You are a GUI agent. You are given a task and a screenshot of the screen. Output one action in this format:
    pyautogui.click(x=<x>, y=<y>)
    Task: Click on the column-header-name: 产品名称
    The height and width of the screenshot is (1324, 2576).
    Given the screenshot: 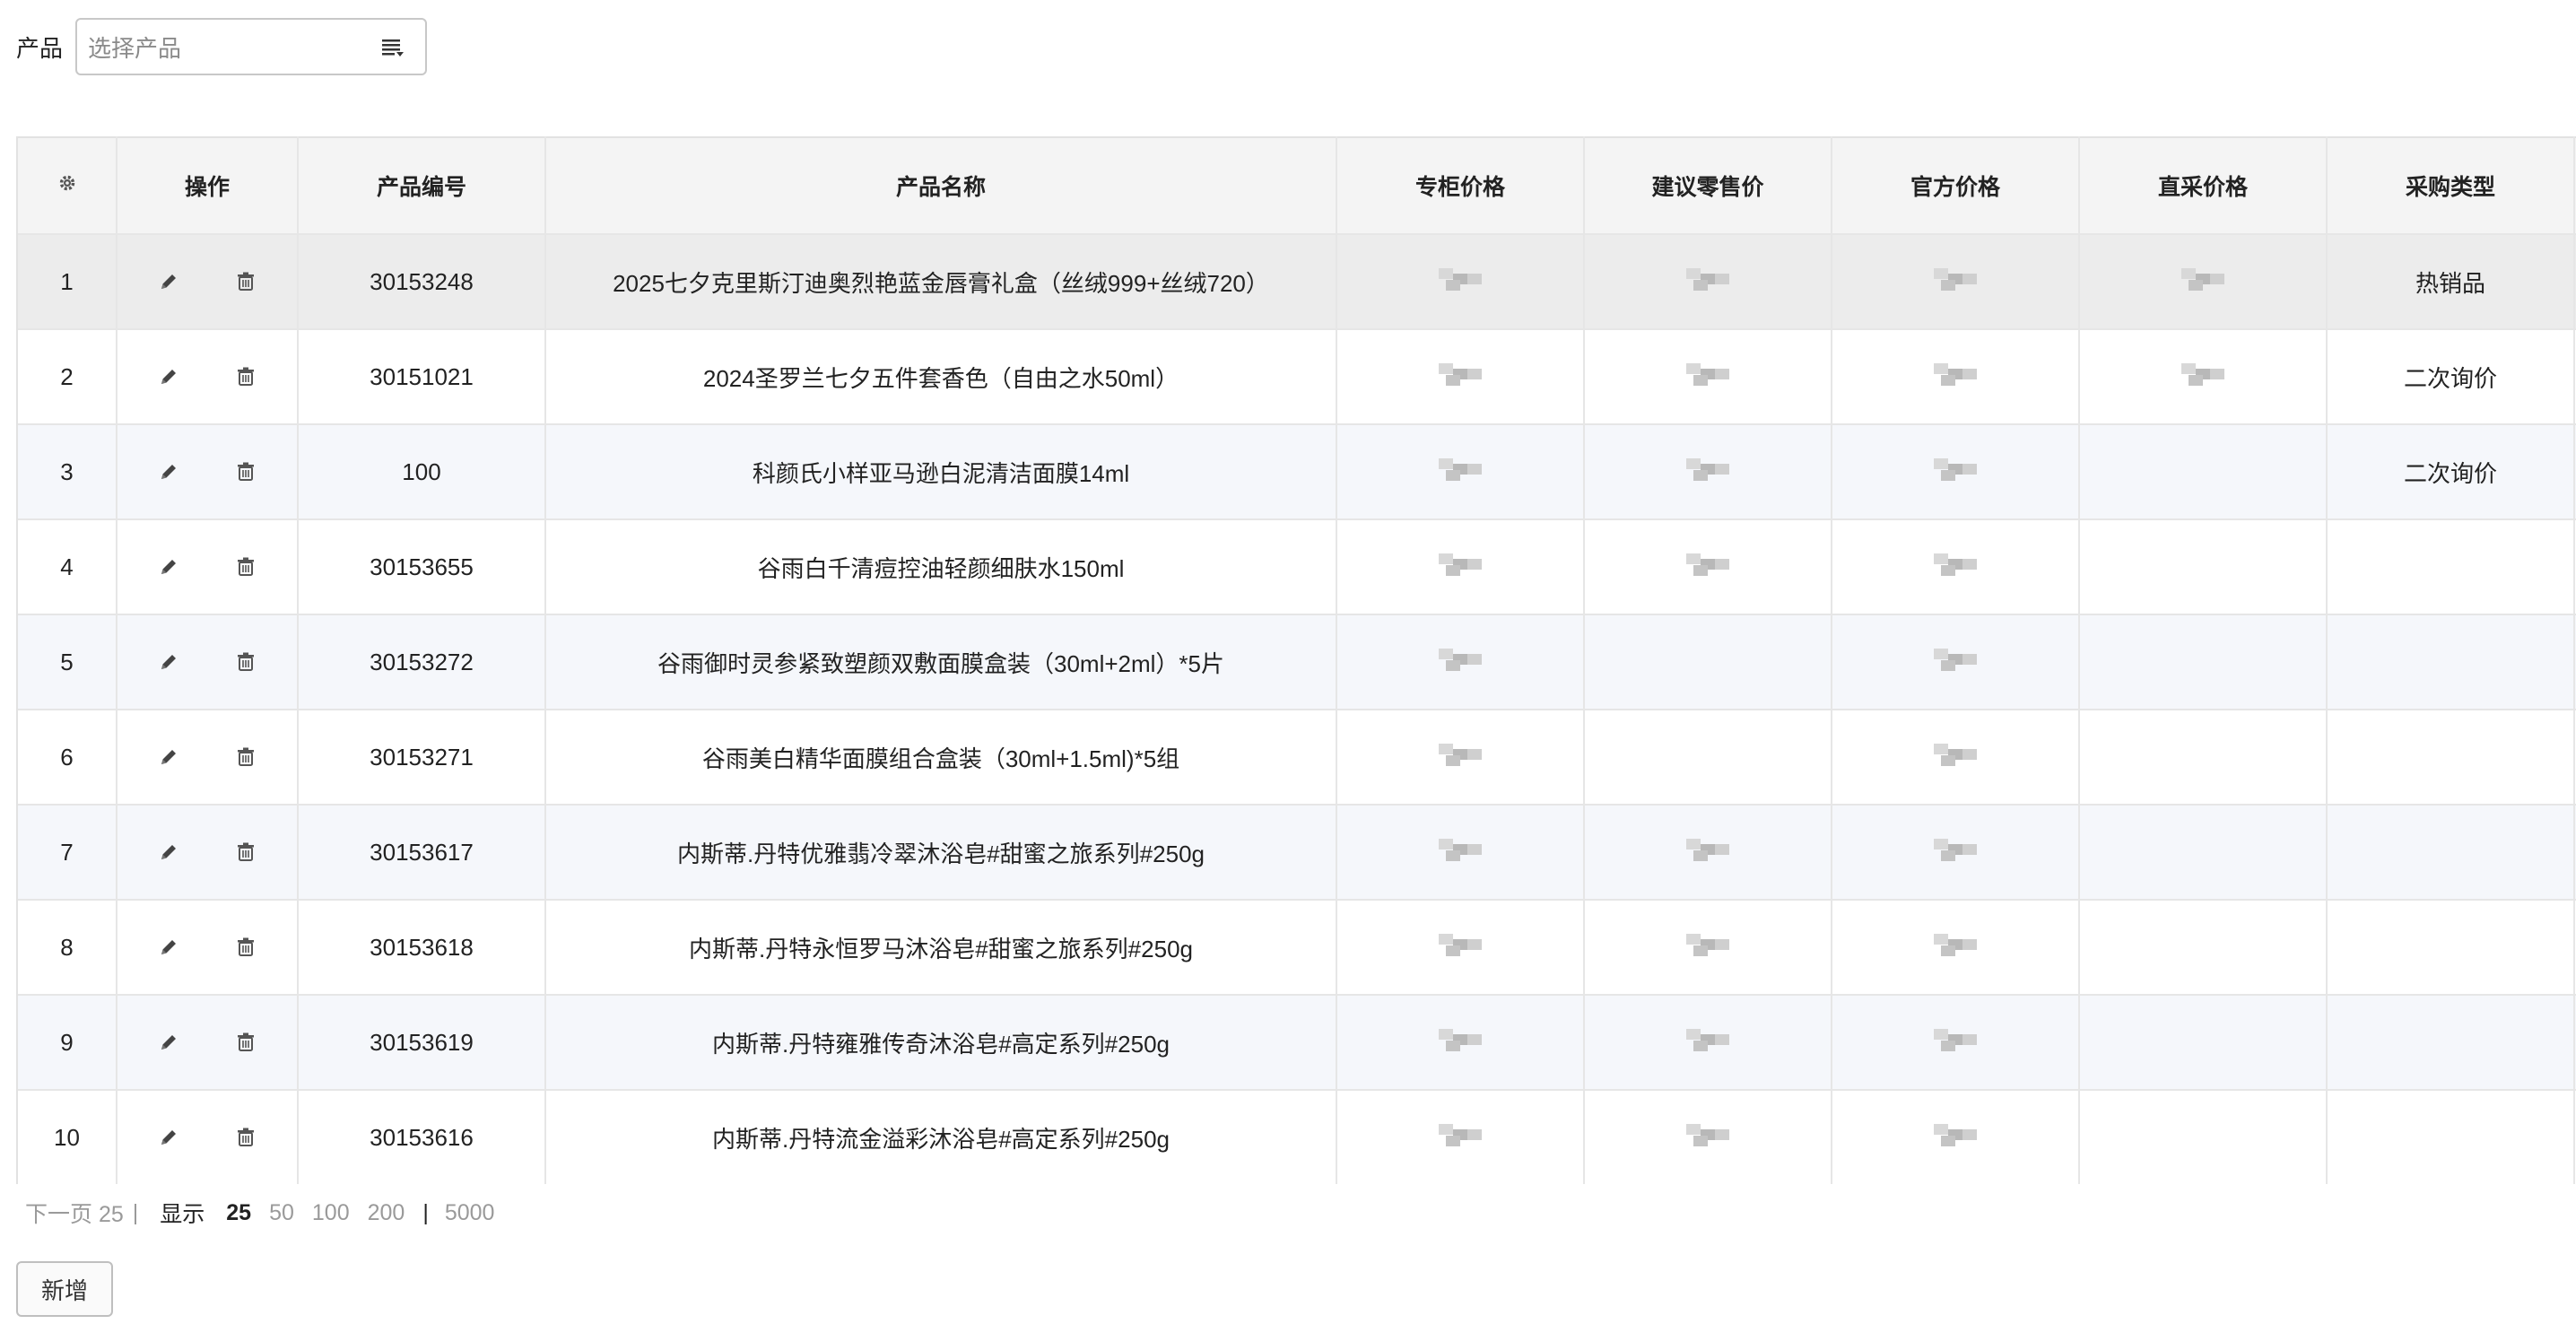 What is the action you would take?
    pyautogui.click(x=941, y=185)
    